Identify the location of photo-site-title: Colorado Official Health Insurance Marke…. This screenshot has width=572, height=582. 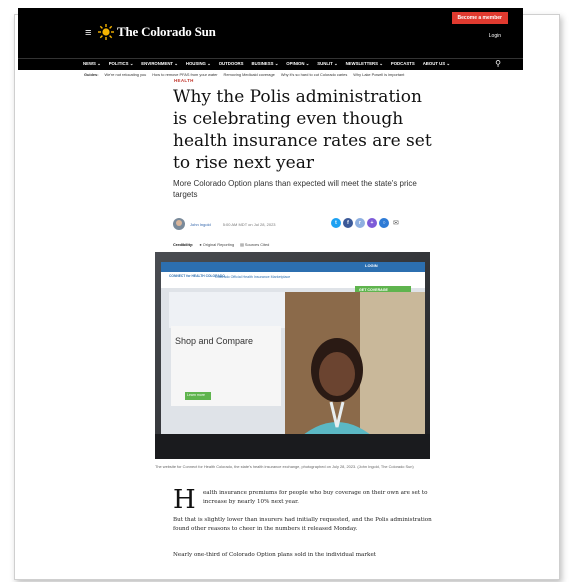
(253, 277).